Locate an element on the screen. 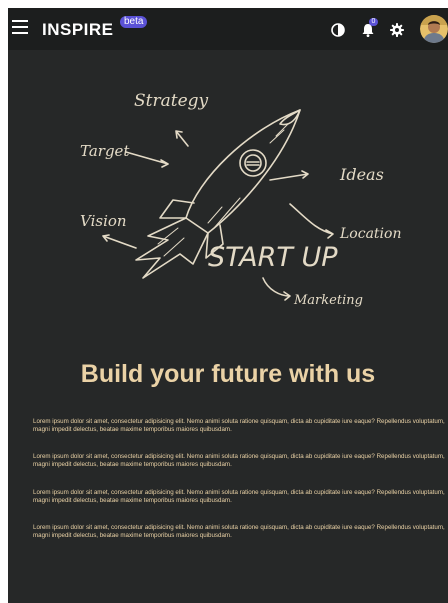  sketch-label-ideas: Ideas is located at coordinates (361, 174).